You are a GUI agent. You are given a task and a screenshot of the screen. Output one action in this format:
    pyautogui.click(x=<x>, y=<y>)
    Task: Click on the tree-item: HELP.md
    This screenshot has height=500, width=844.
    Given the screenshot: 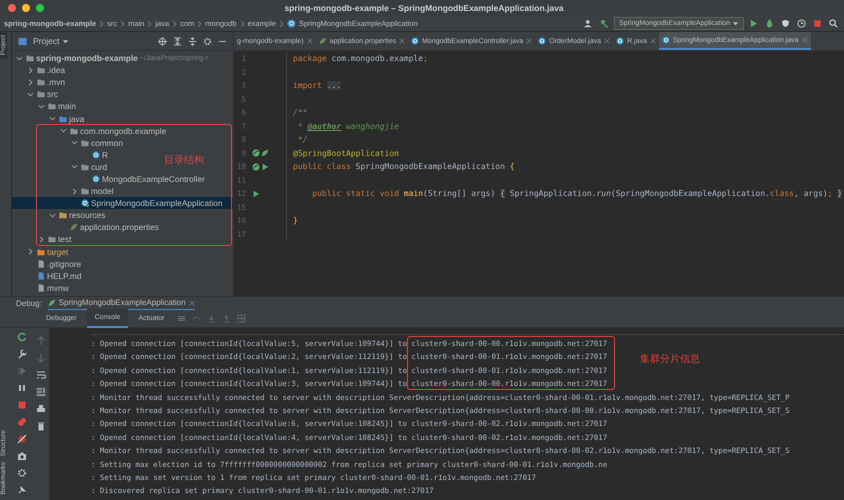 What is the action you would take?
    pyautogui.click(x=54, y=275)
    